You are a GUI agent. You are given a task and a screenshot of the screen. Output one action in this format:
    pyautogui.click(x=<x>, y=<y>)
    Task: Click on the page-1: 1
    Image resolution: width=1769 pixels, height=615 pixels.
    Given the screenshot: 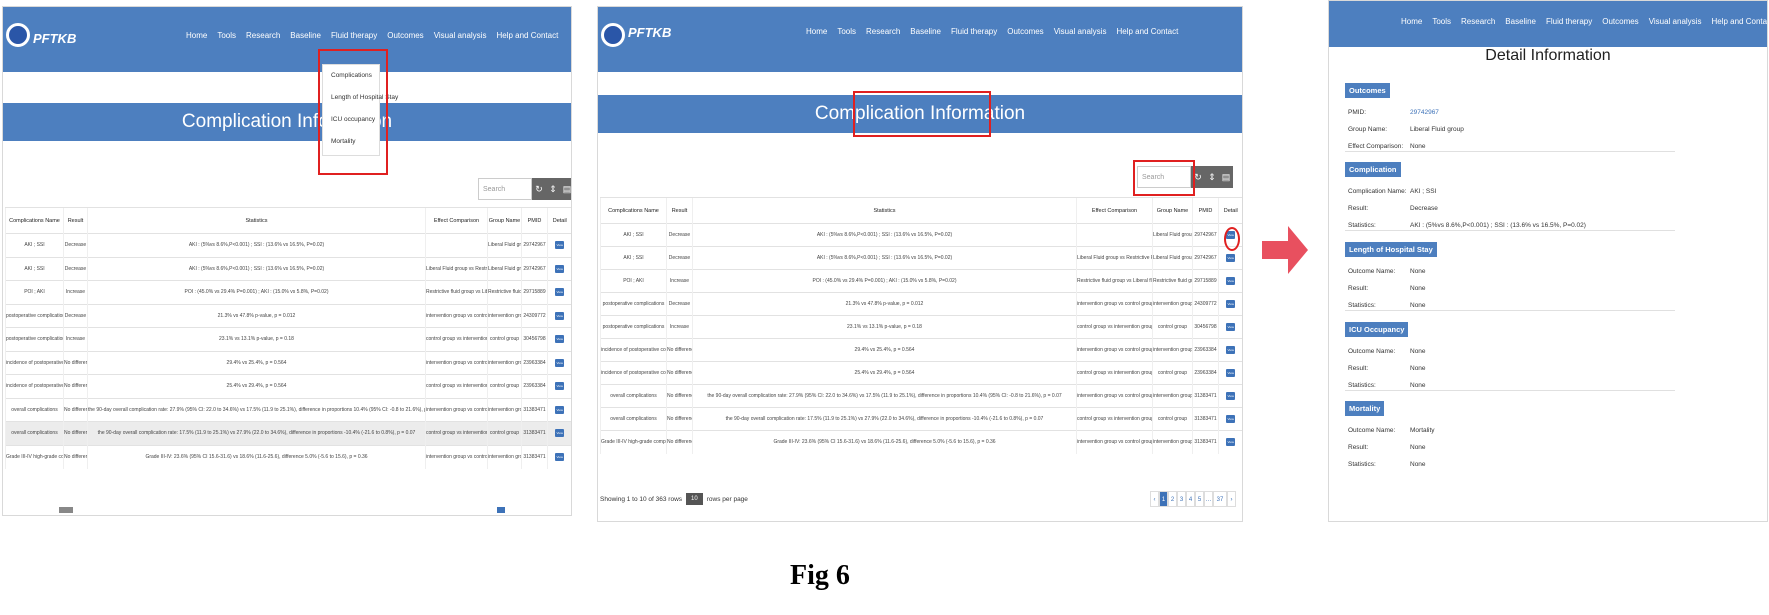 What is the action you would take?
    pyautogui.click(x=1163, y=499)
    